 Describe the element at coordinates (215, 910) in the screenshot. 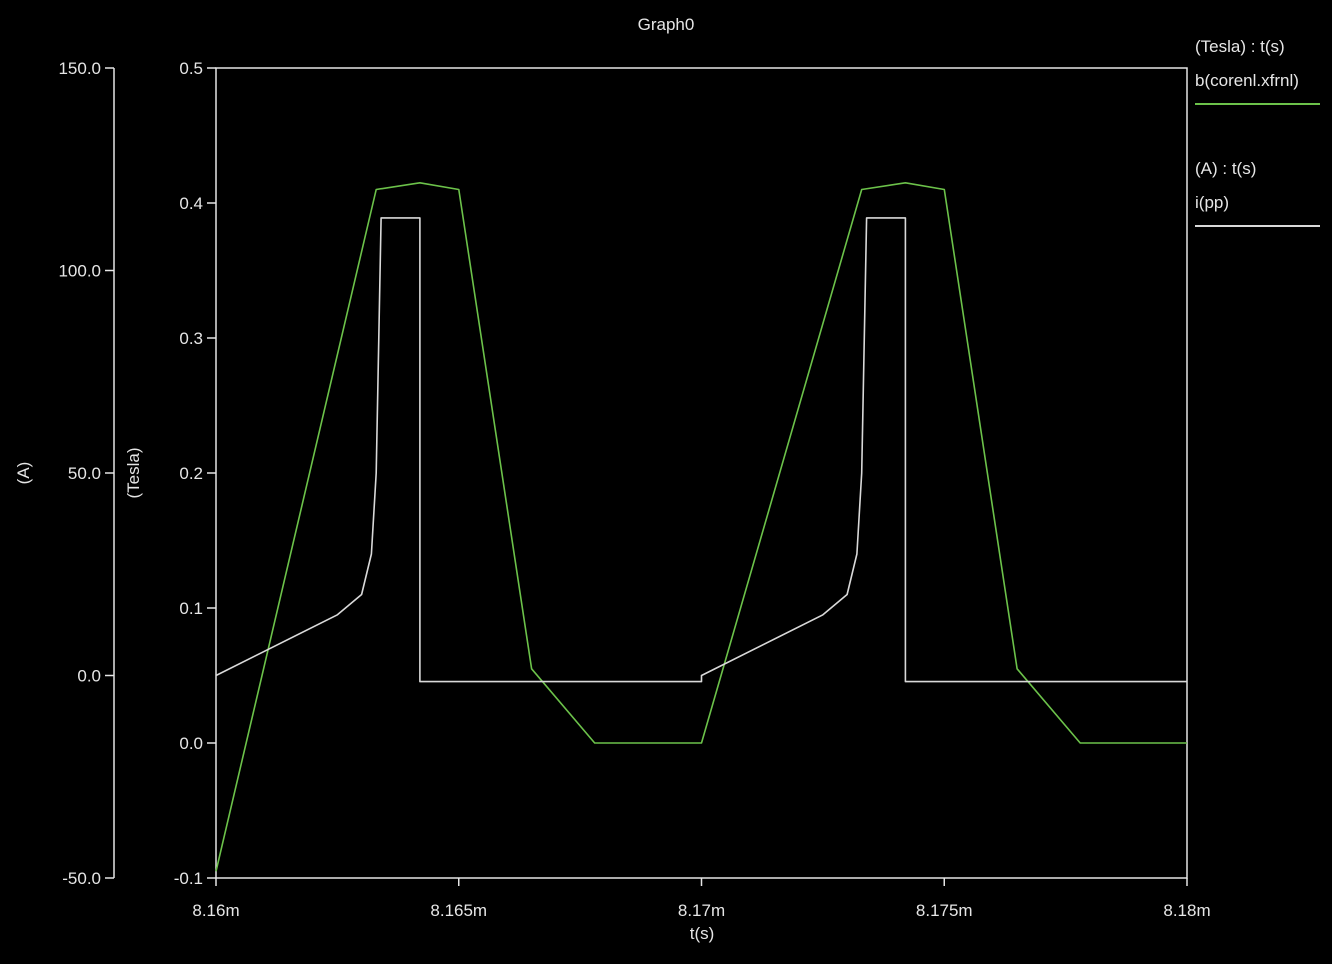

I see `x-tick-label: 8.16m` at that location.